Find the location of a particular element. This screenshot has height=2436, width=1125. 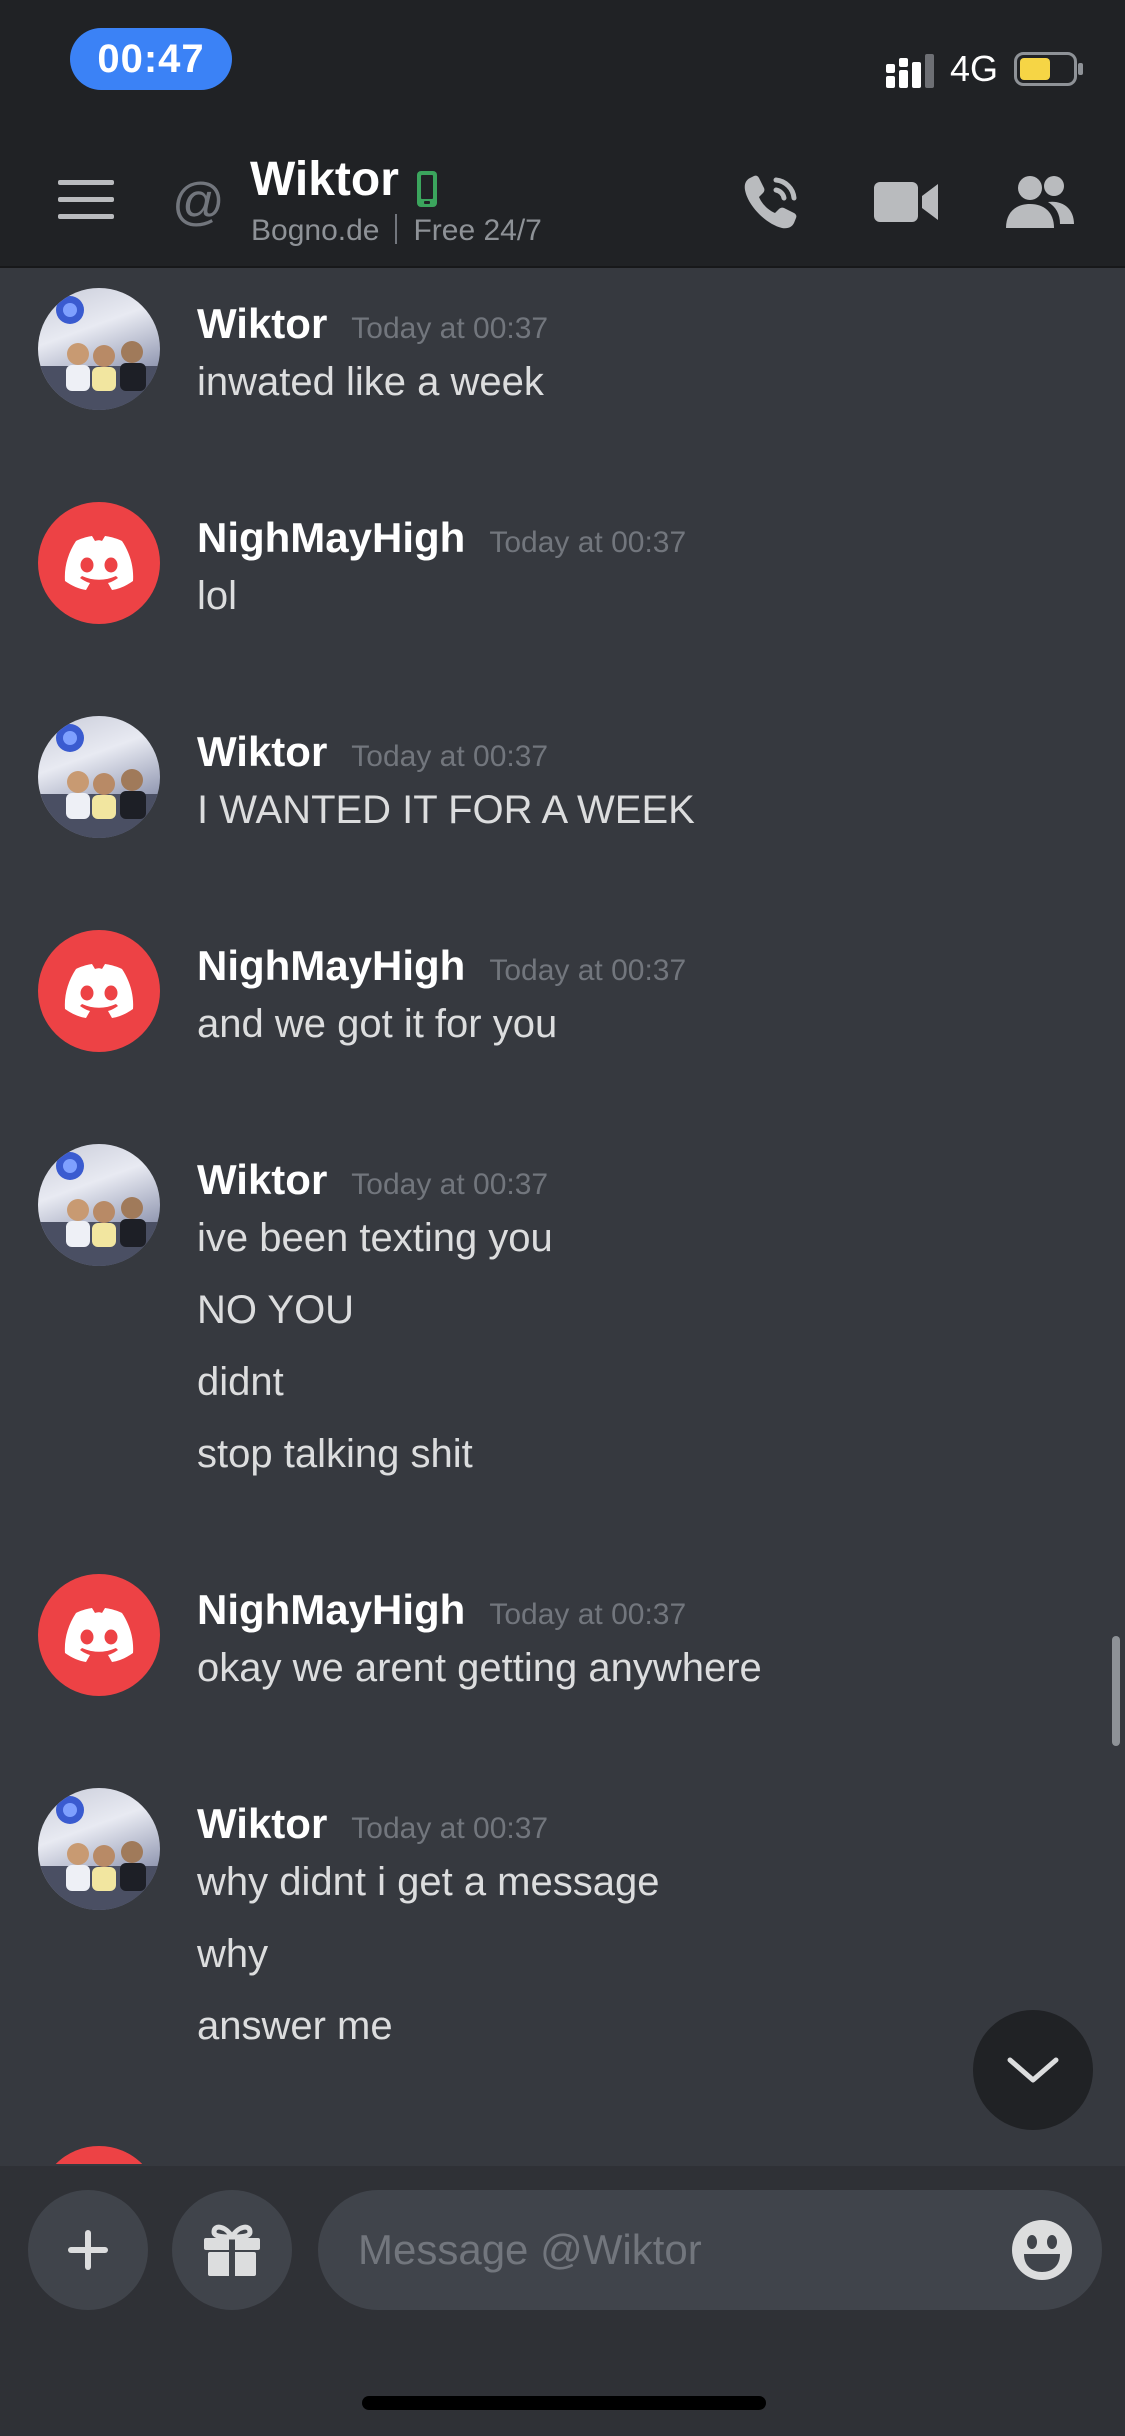

header-subtitle: Bogno.de Free 24/7 is located at coordinates (396, 231).